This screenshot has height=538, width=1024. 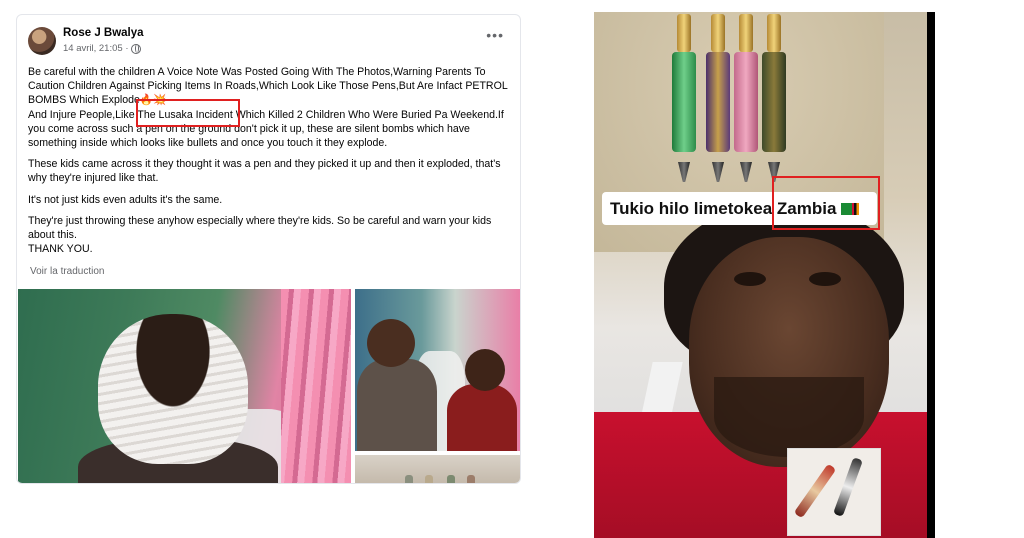 What do you see at coordinates (188, 113) in the screenshot?
I see `lusaka-incident-highlight-box` at bounding box center [188, 113].